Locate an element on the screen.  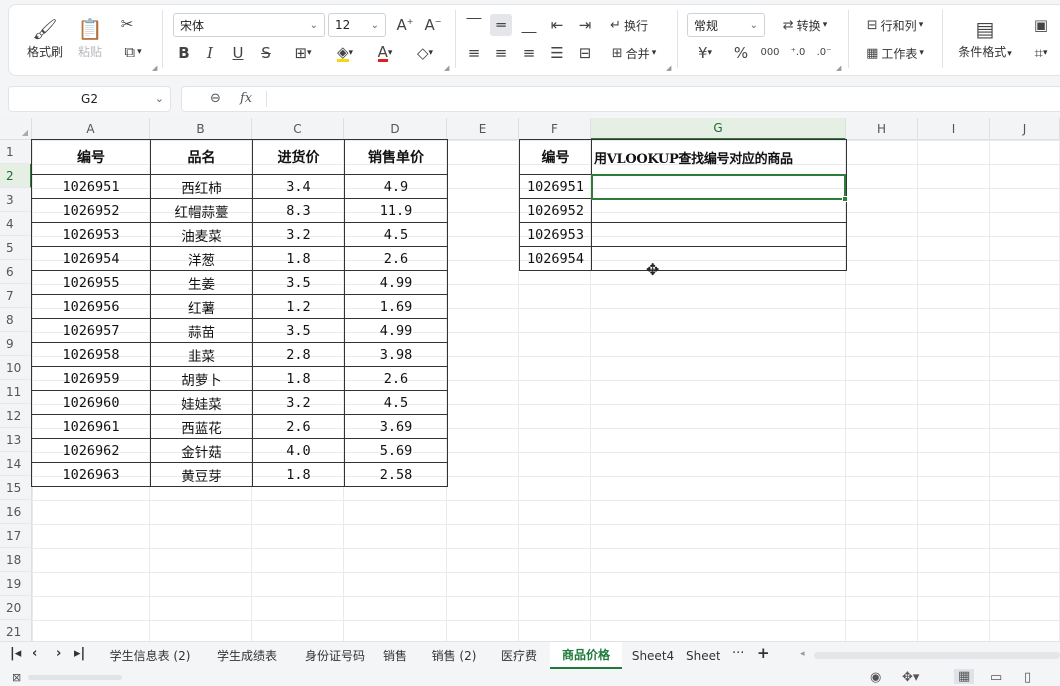
column-header-f: F is located at coordinates (555, 129).